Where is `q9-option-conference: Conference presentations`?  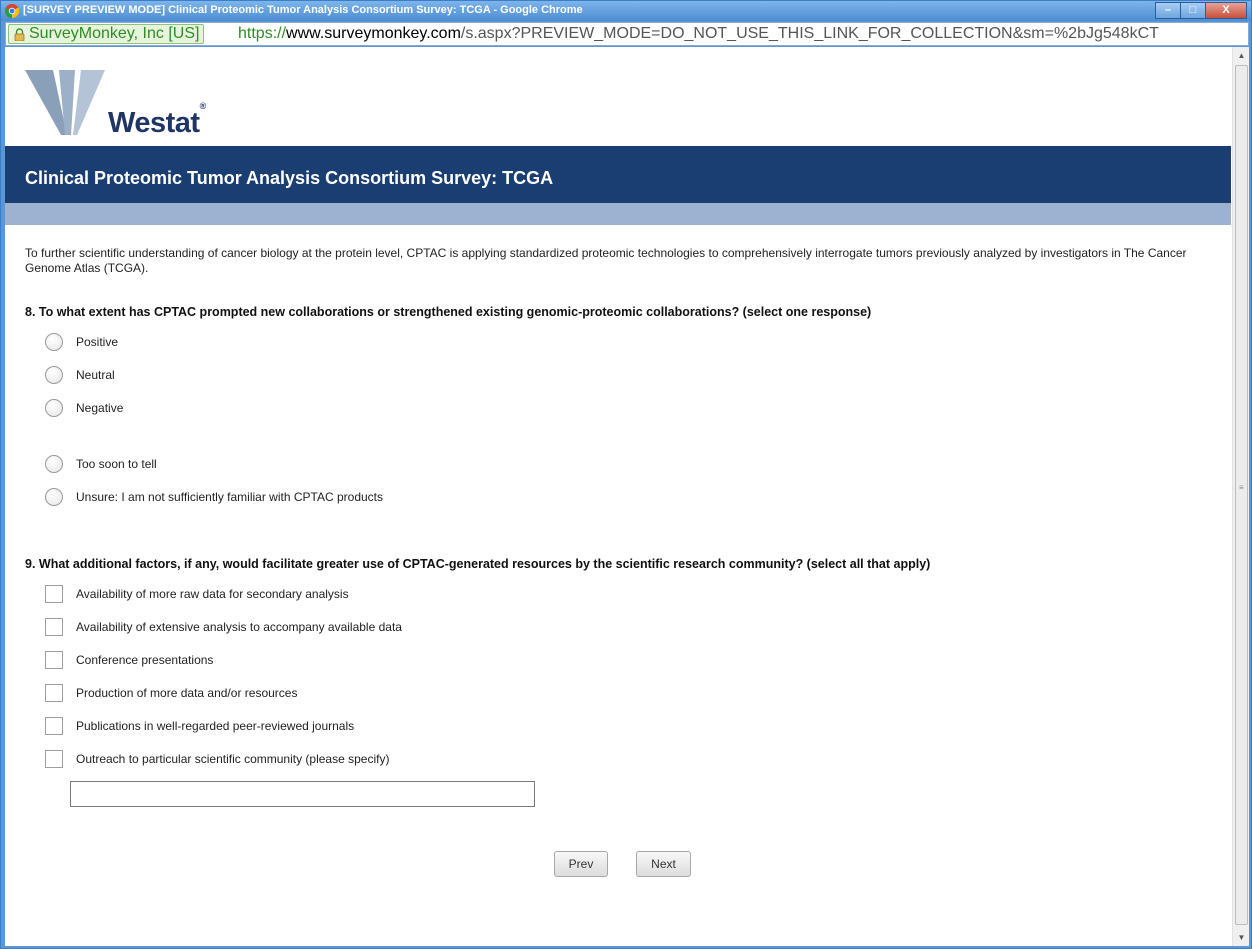
q9-option-conference: Conference presentations is located at coordinates (129, 660).